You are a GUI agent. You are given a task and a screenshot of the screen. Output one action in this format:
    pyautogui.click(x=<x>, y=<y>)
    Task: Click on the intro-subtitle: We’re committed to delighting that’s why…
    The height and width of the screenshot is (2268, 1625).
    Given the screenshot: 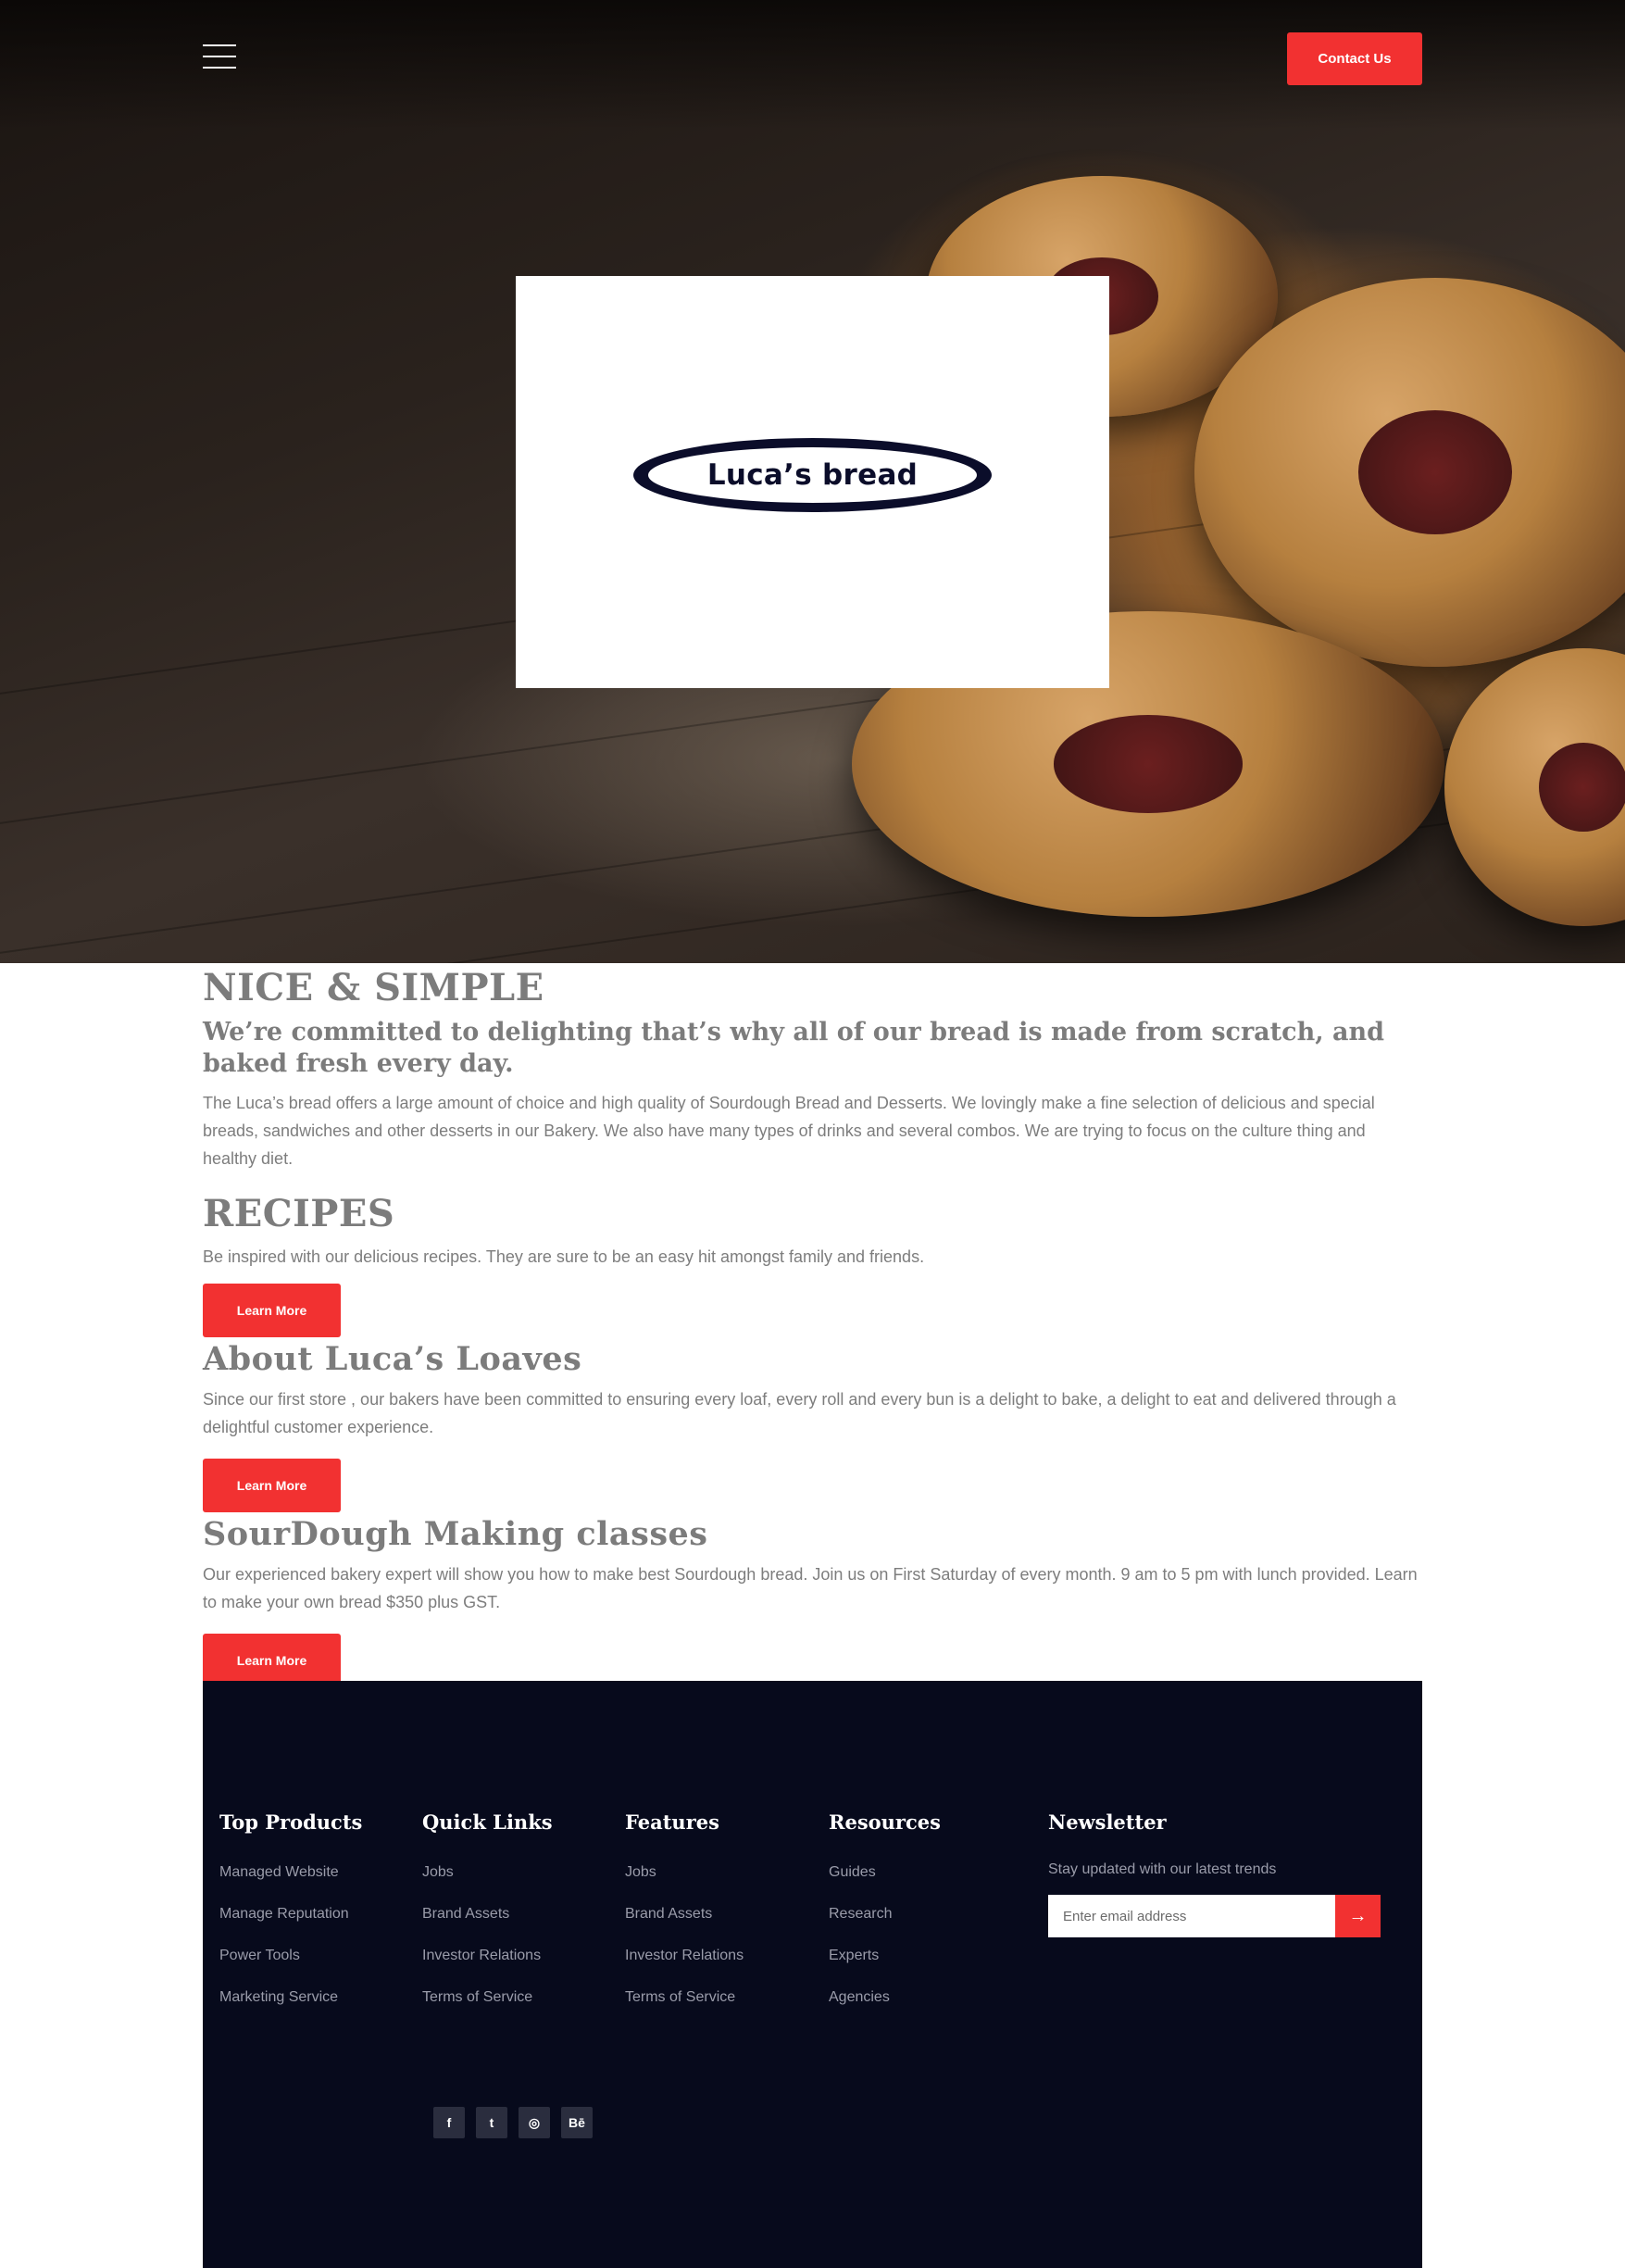 What is the action you would take?
    pyautogui.click(x=794, y=1048)
    